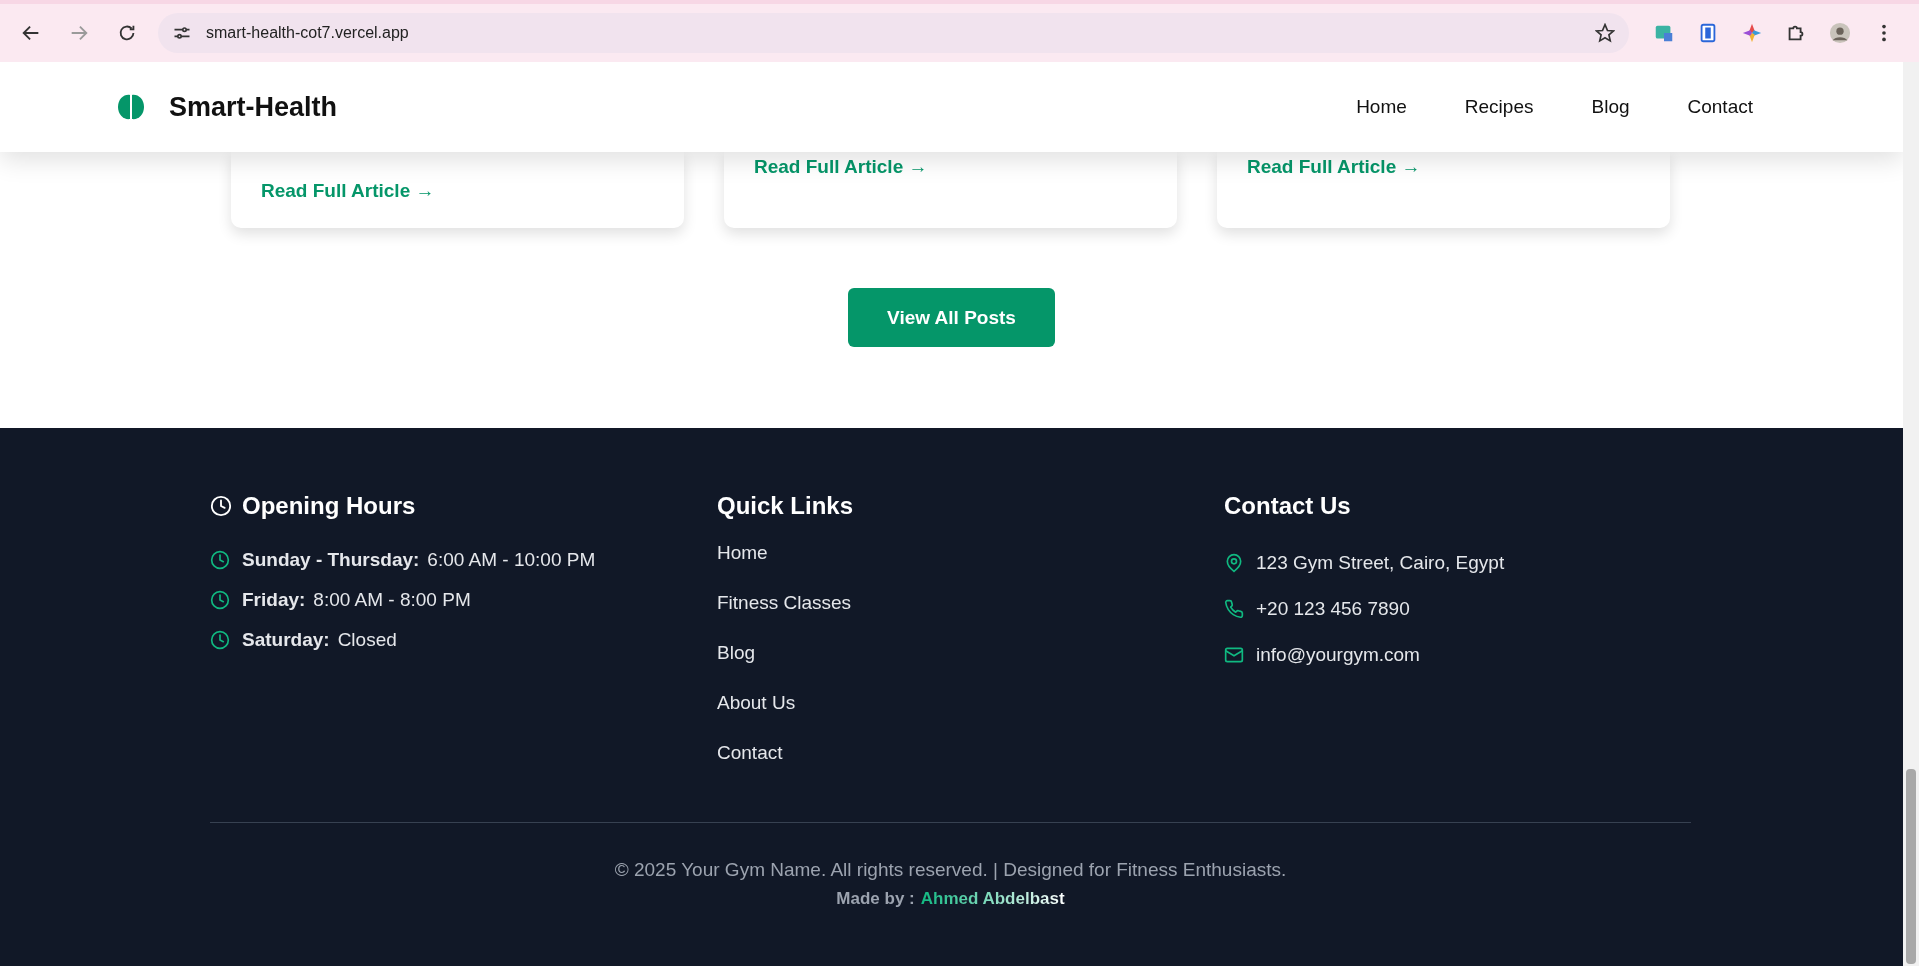  Describe the element at coordinates (419, 560) in the screenshot. I see `hours-text: Sunday - Thursday: 6:00 AM - 10:00 PM` at that location.